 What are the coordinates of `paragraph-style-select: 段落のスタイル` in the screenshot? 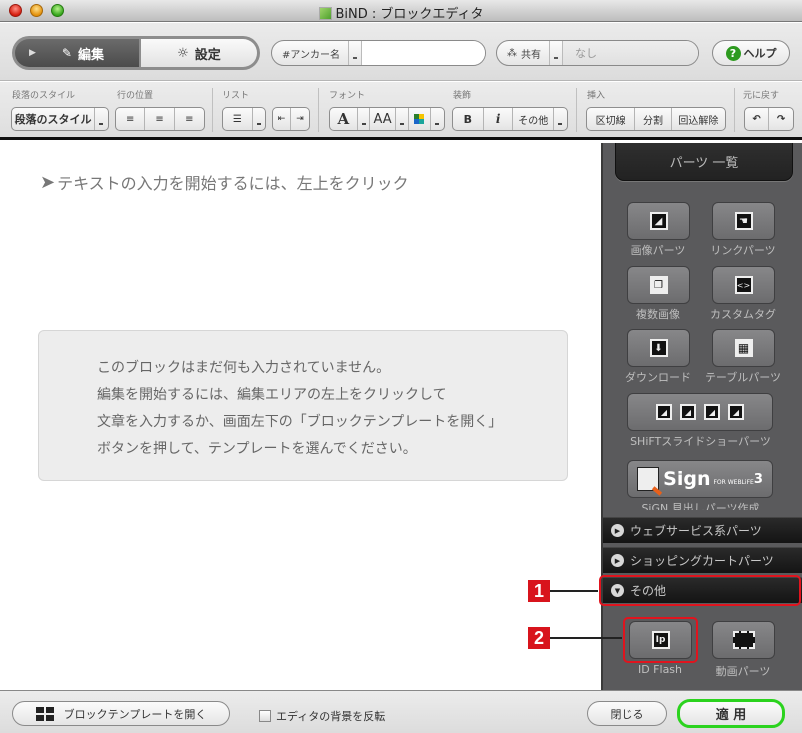 It's located at (60, 119).